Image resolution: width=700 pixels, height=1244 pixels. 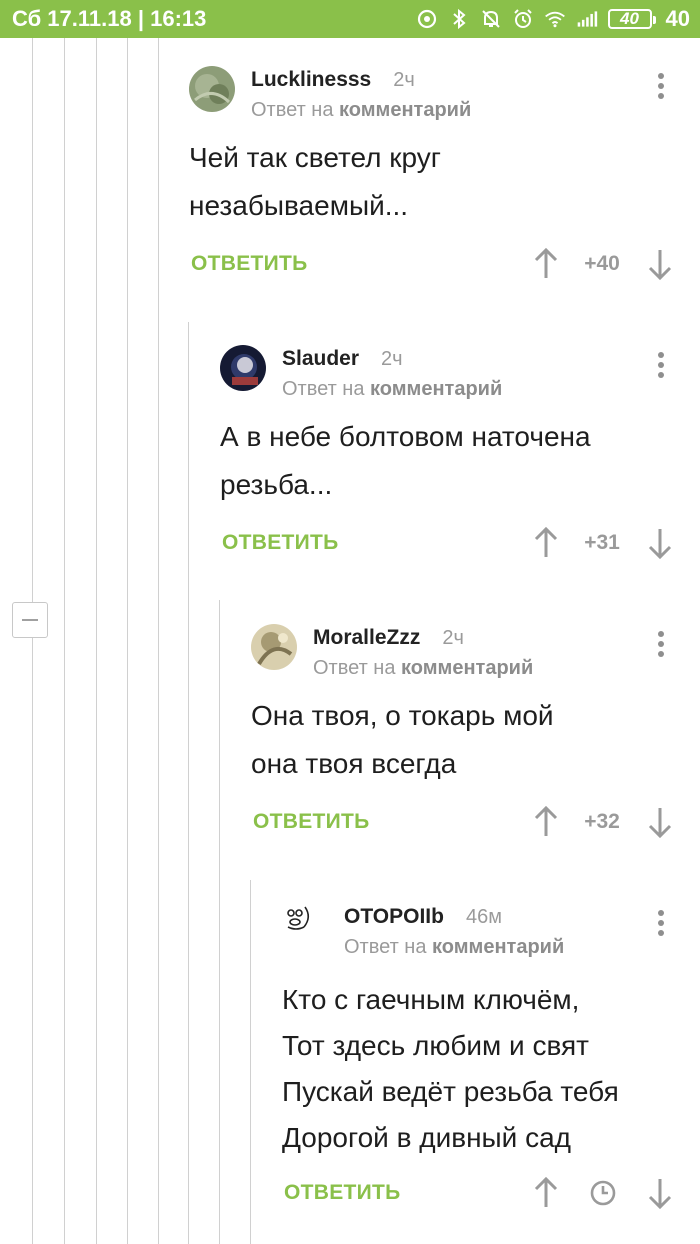 What do you see at coordinates (587, 19) in the screenshot?
I see `signal-icon` at bounding box center [587, 19].